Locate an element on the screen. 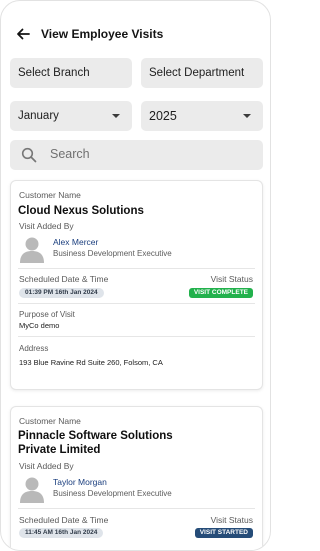 This screenshot has width=320, height=551. app-header: View Employee Visits is located at coordinates (135, 35).